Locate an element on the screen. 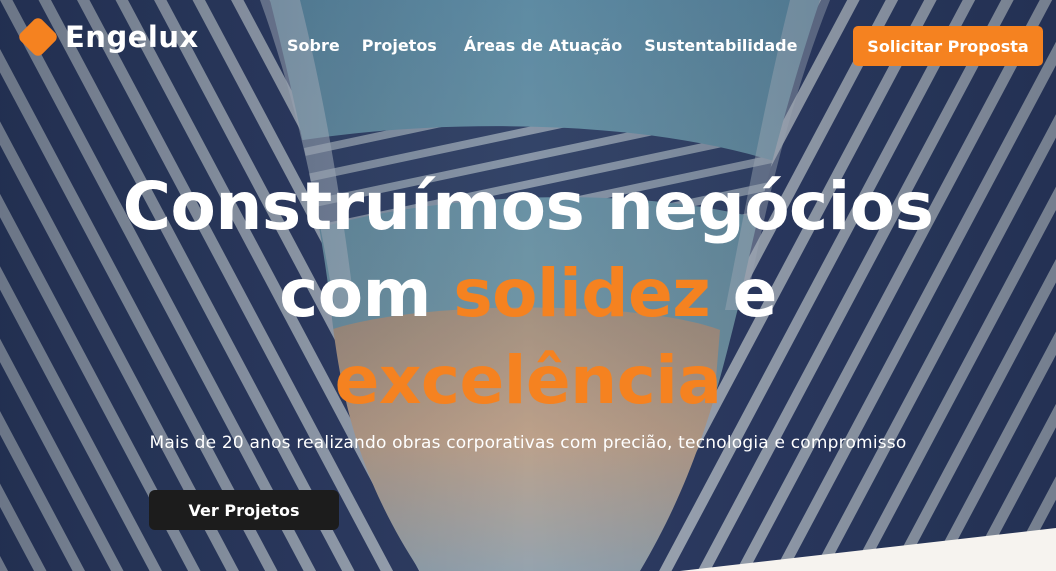  headline-e: e is located at coordinates (755, 293).